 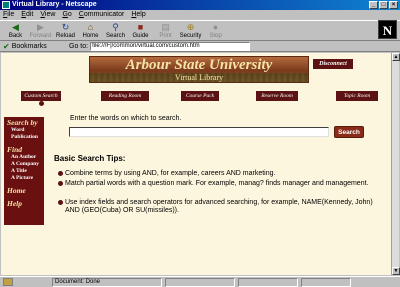 What do you see at coordinates (396, 271) in the screenshot?
I see `scroll-down-icon: ▼` at bounding box center [396, 271].